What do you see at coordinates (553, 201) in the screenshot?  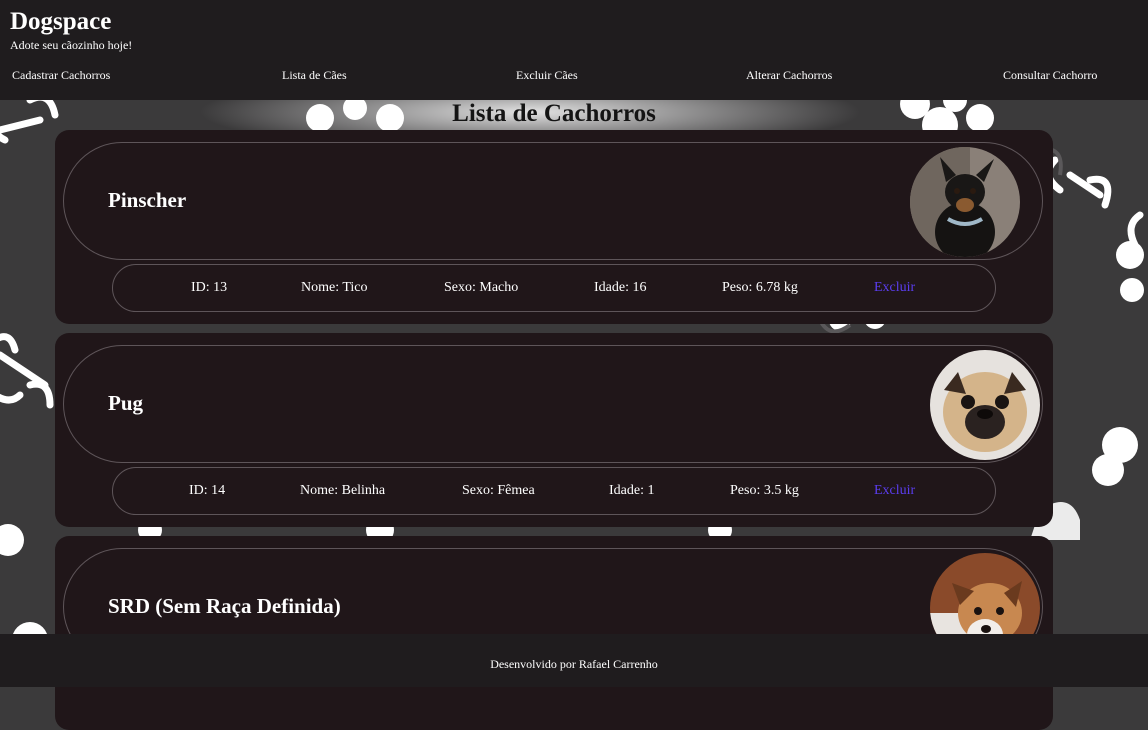 I see `breed-header: Pinscher` at bounding box center [553, 201].